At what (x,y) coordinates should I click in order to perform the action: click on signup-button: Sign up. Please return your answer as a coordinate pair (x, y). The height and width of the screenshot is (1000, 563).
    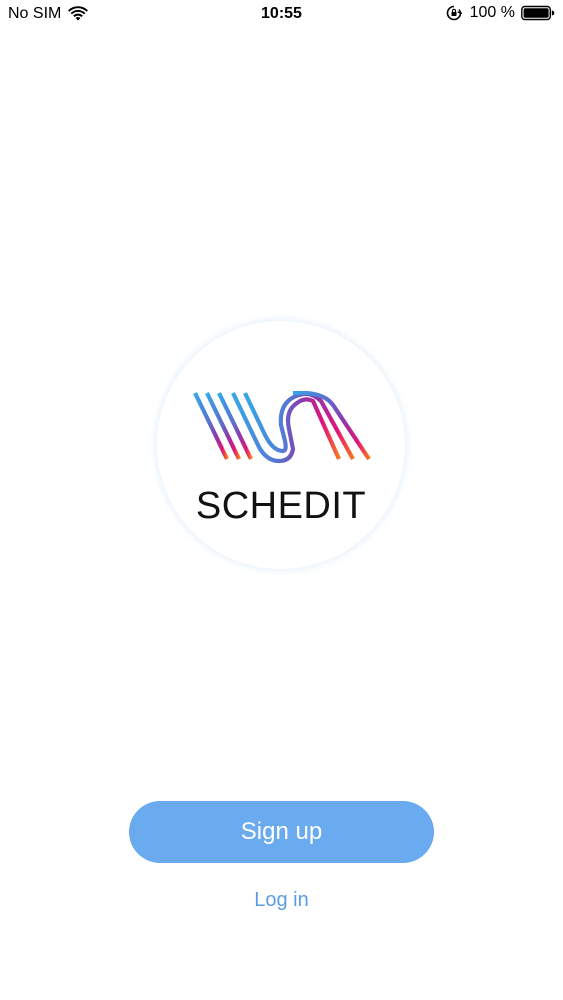
    Looking at the image, I should click on (281, 832).